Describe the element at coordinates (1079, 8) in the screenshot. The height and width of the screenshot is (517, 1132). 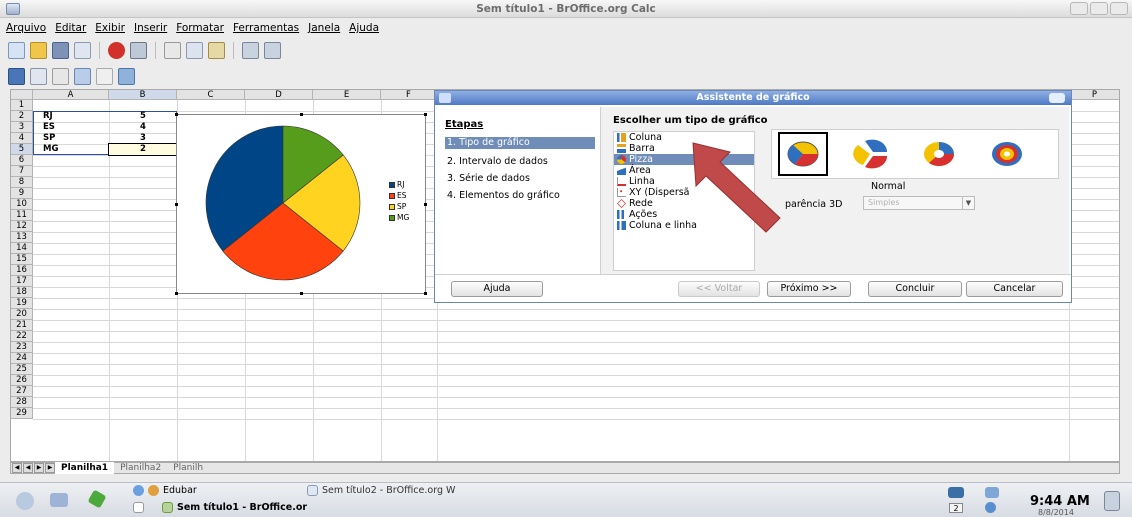
I see `minimize-button` at that location.